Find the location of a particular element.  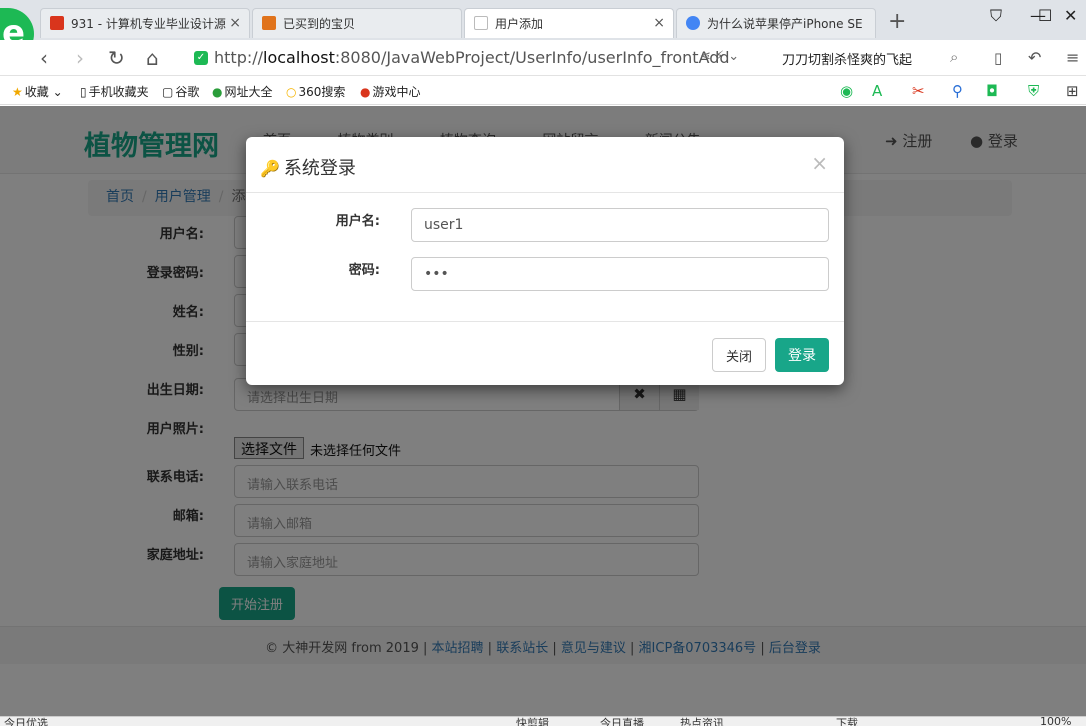

modal-username-input is located at coordinates (620, 225).